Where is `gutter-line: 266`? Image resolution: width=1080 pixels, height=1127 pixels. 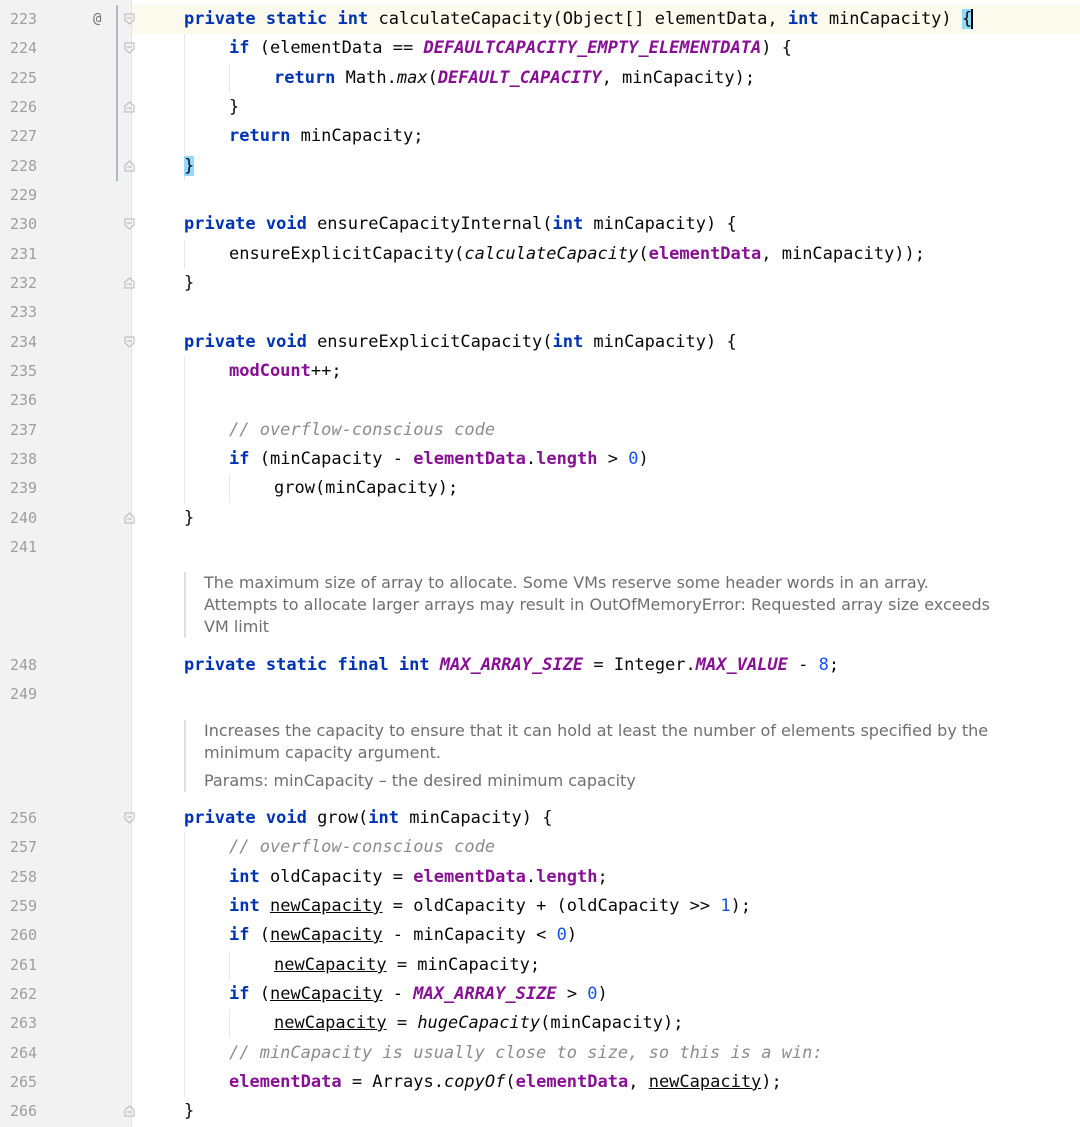
gutter-line: 266 is located at coordinates (67, 1111).